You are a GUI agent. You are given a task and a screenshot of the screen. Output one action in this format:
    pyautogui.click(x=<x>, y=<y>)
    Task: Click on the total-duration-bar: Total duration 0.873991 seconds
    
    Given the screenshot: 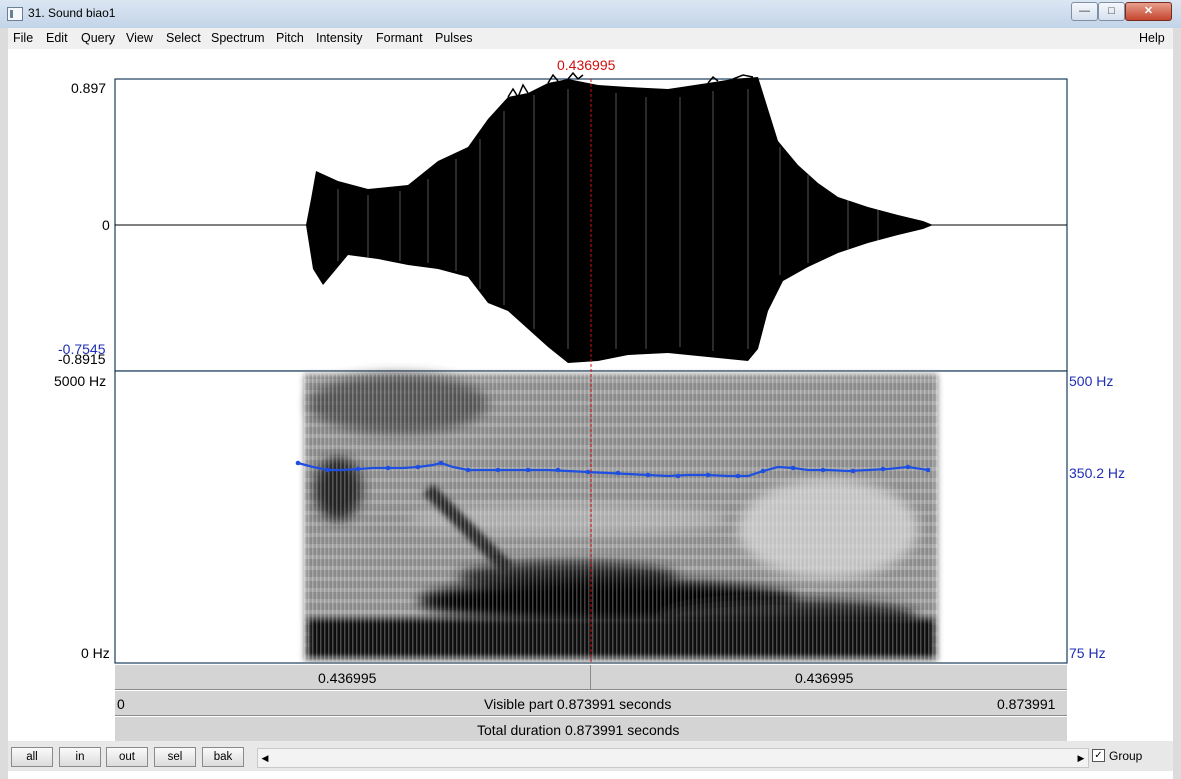 What is the action you would take?
    pyautogui.click(x=591, y=729)
    